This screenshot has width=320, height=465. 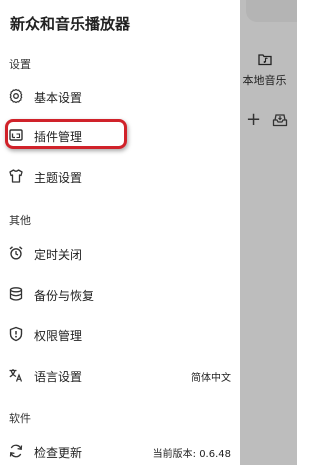 I want to click on menu-item-label: 定时关闭, so click(x=58, y=255).